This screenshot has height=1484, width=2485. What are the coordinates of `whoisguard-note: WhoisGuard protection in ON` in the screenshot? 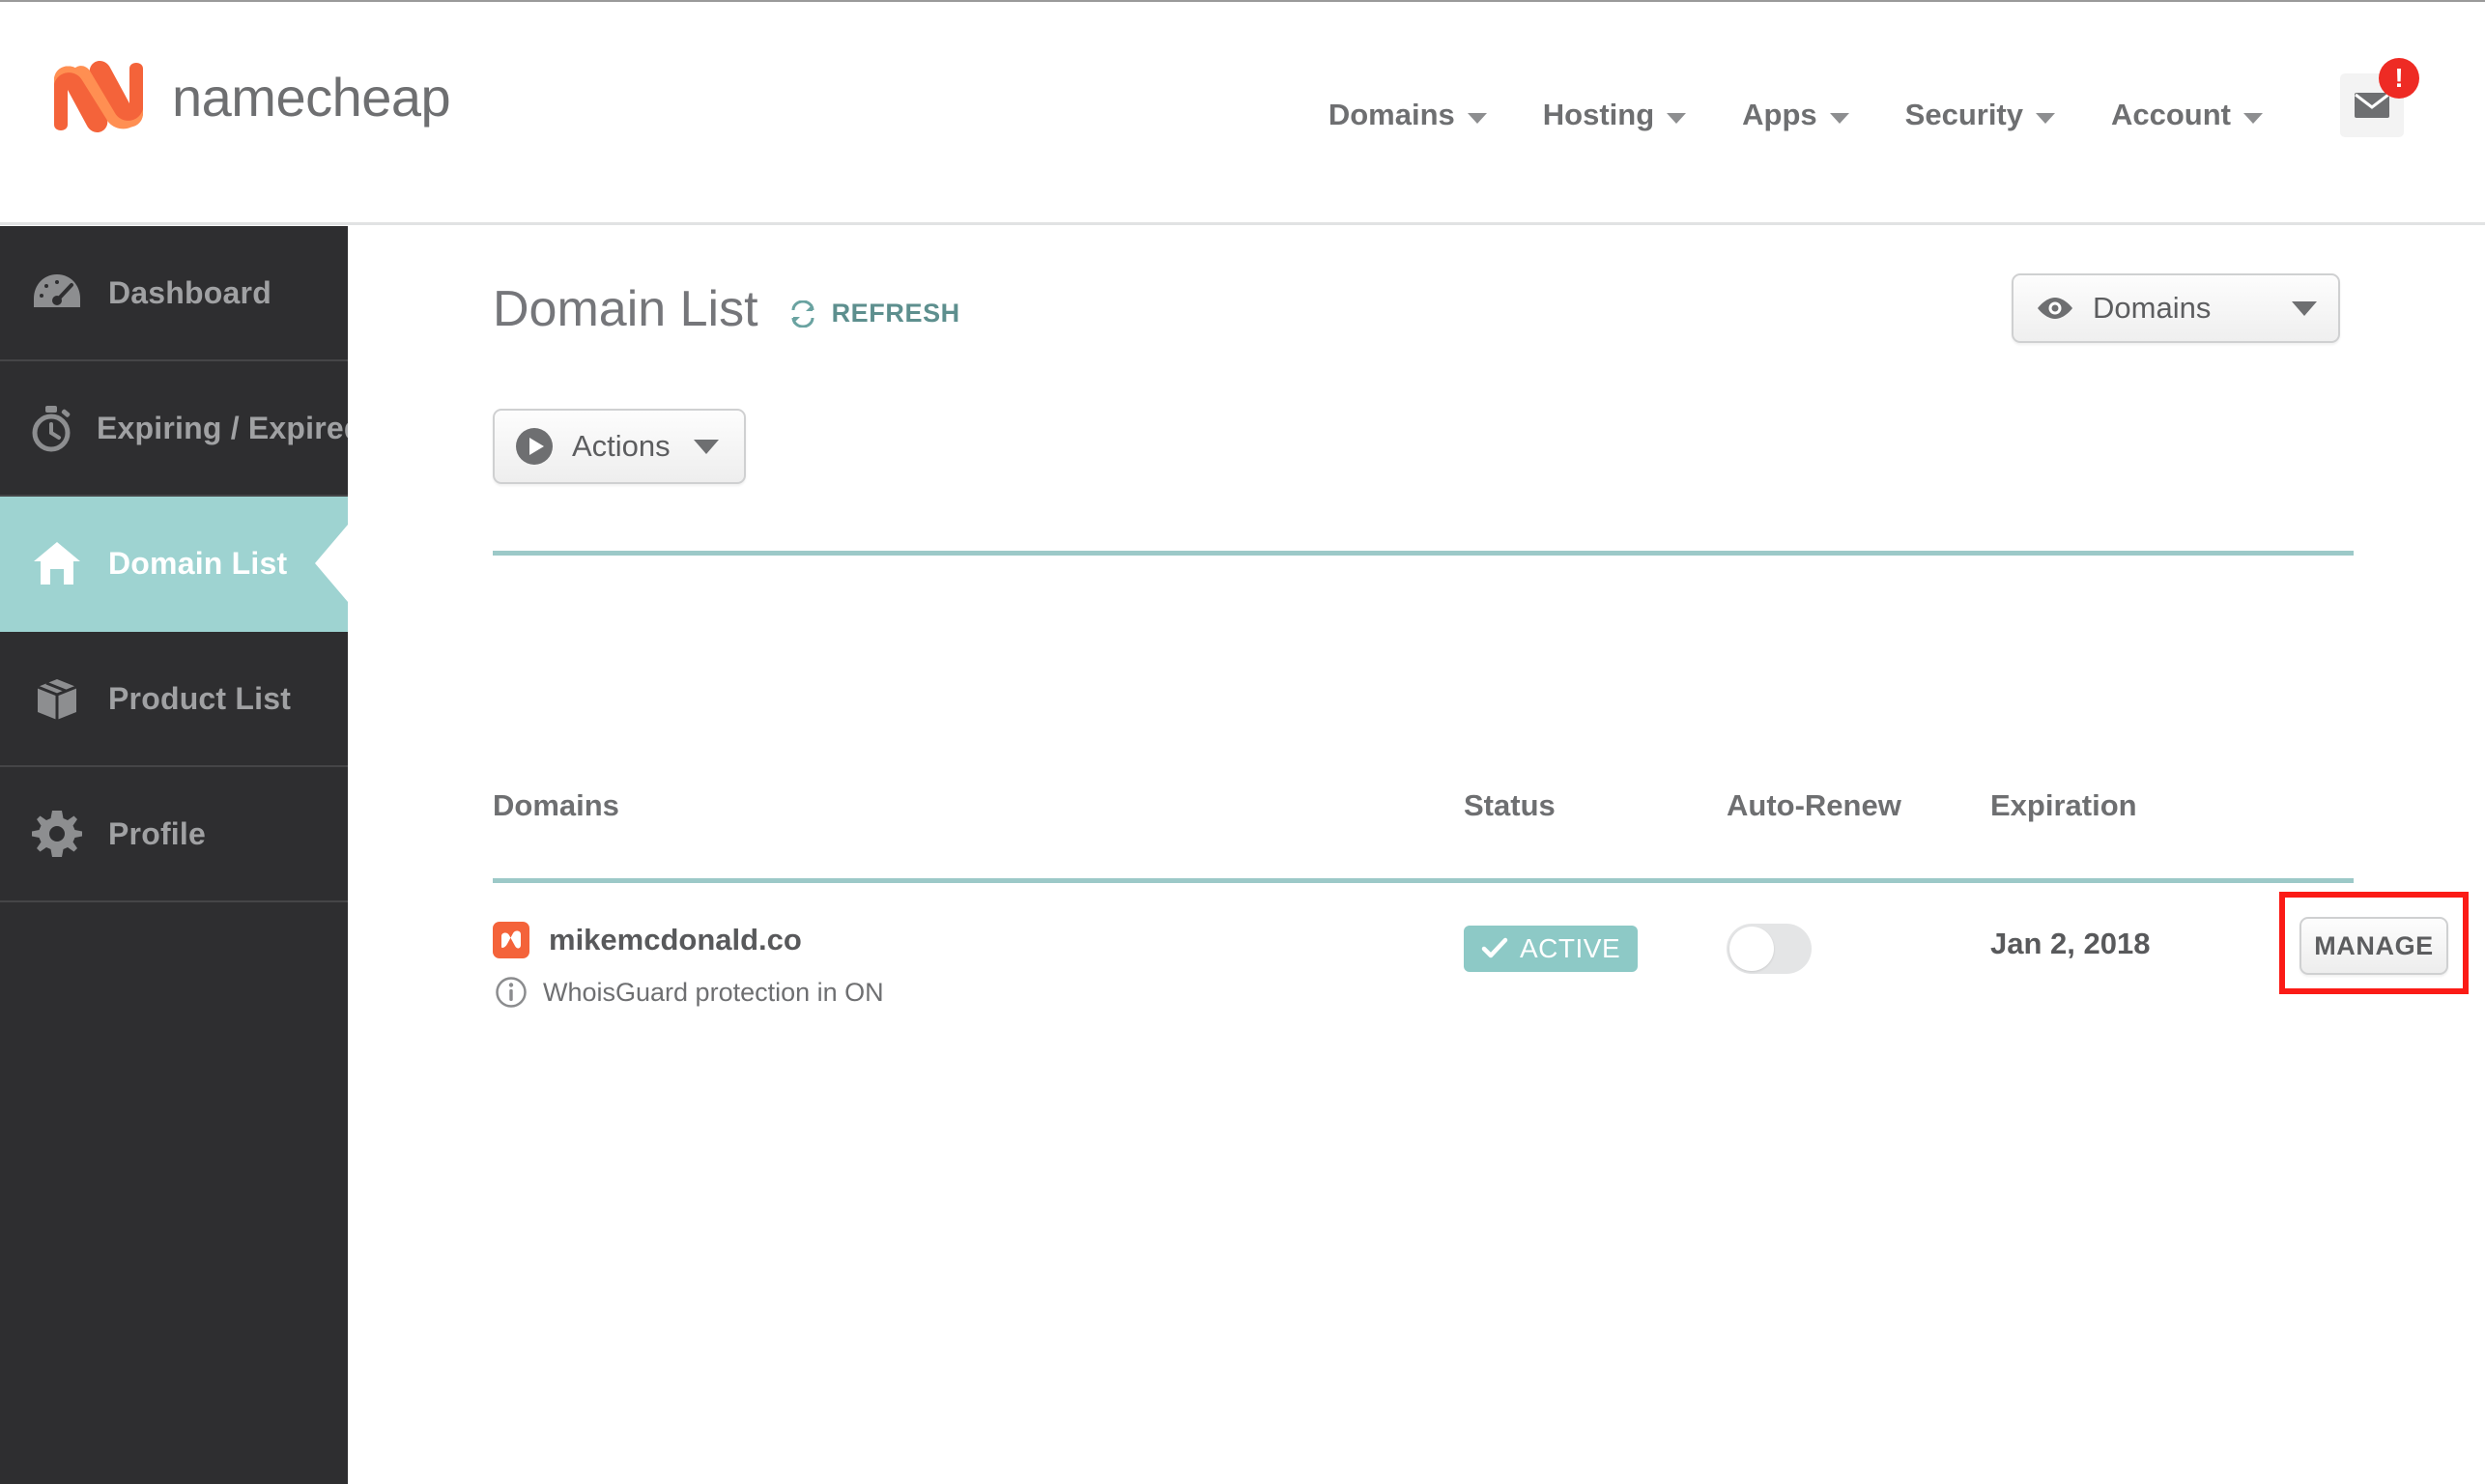 It's located at (689, 993).